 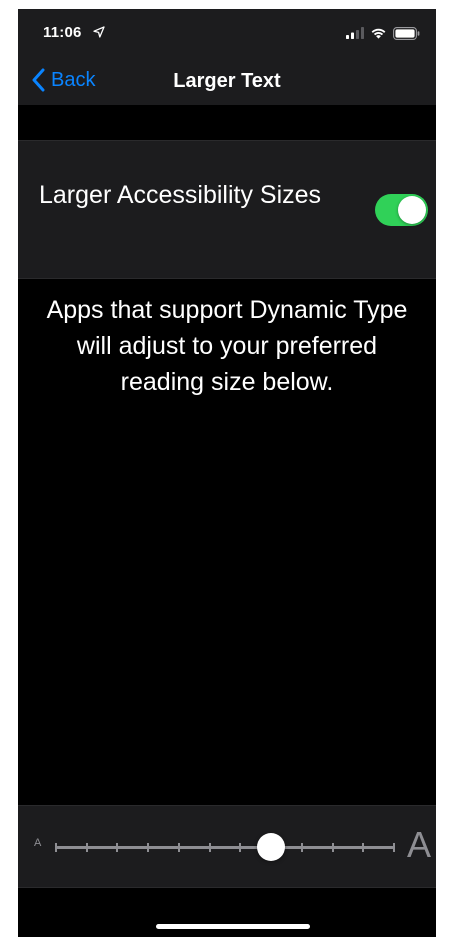 What do you see at coordinates (412, 210) in the screenshot?
I see `toggle-knob` at bounding box center [412, 210].